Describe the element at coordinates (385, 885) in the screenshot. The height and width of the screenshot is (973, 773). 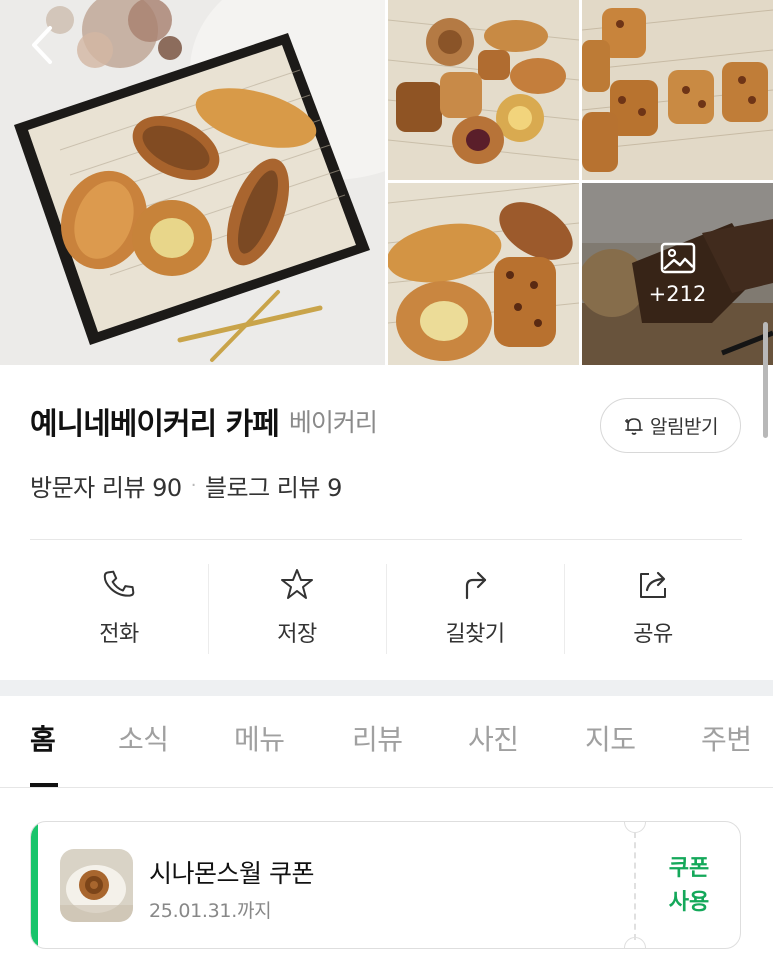
I see `coupon-card: 시나몬스월 쿠폰 25.01.31.까지 쿠폰 사용` at that location.